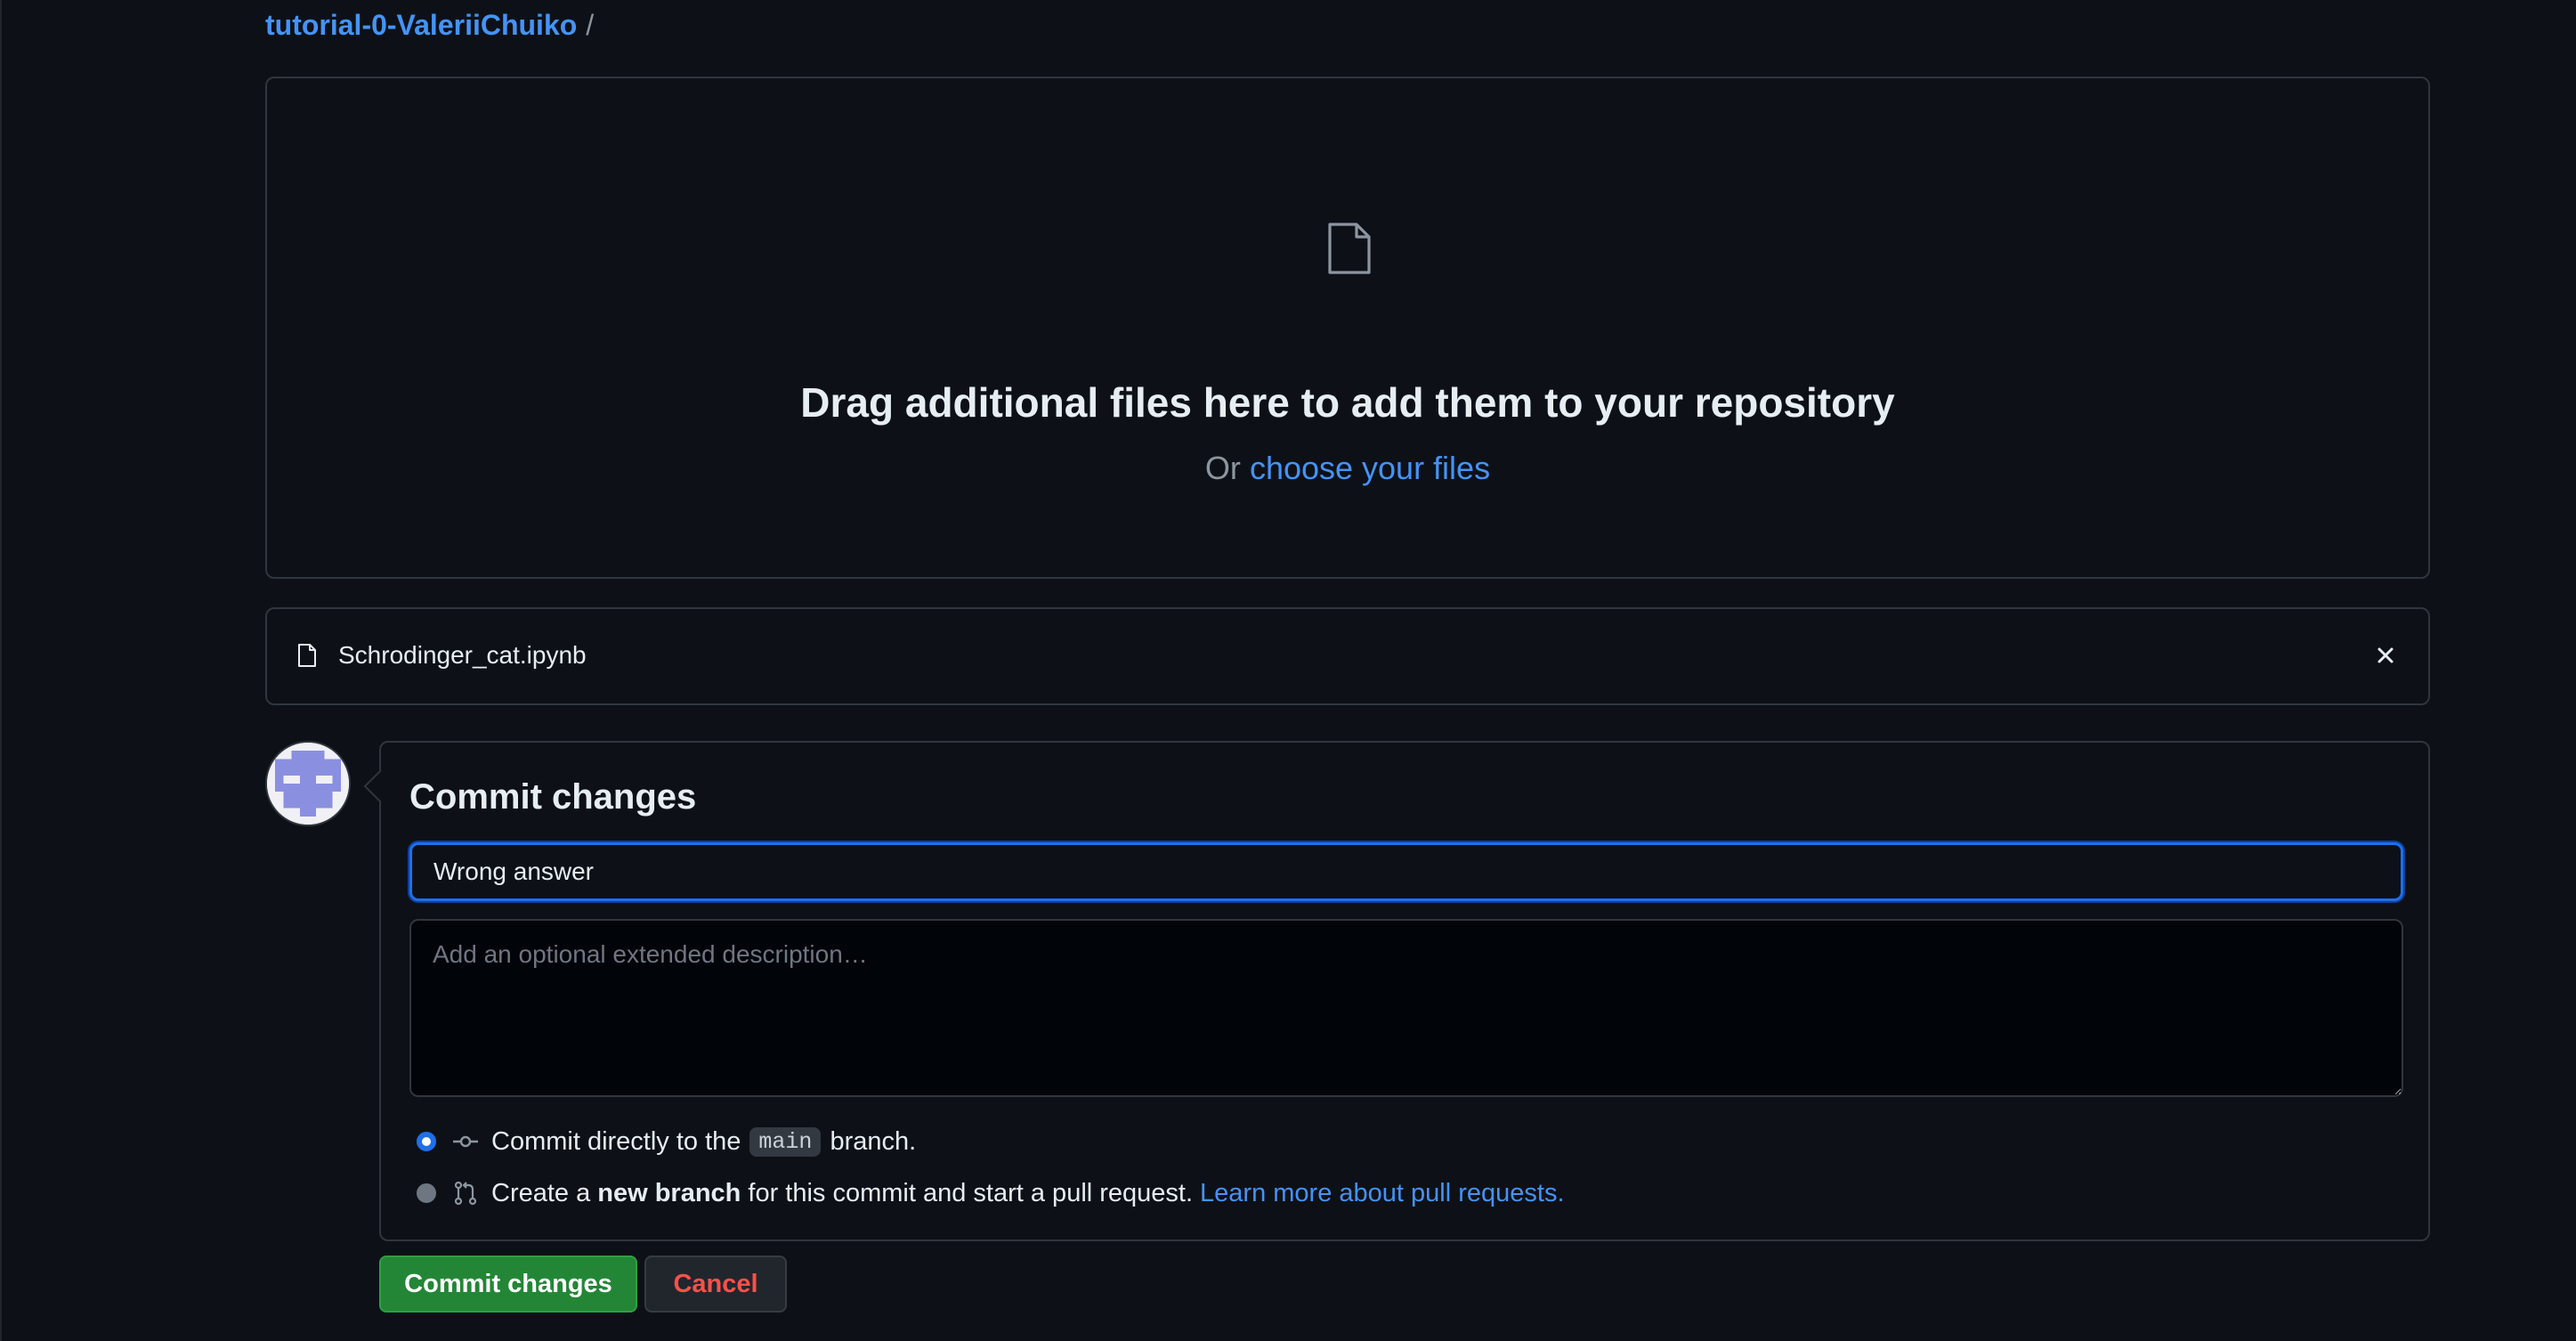 The image size is (2576, 1341). I want to click on avatar, so click(308, 784).